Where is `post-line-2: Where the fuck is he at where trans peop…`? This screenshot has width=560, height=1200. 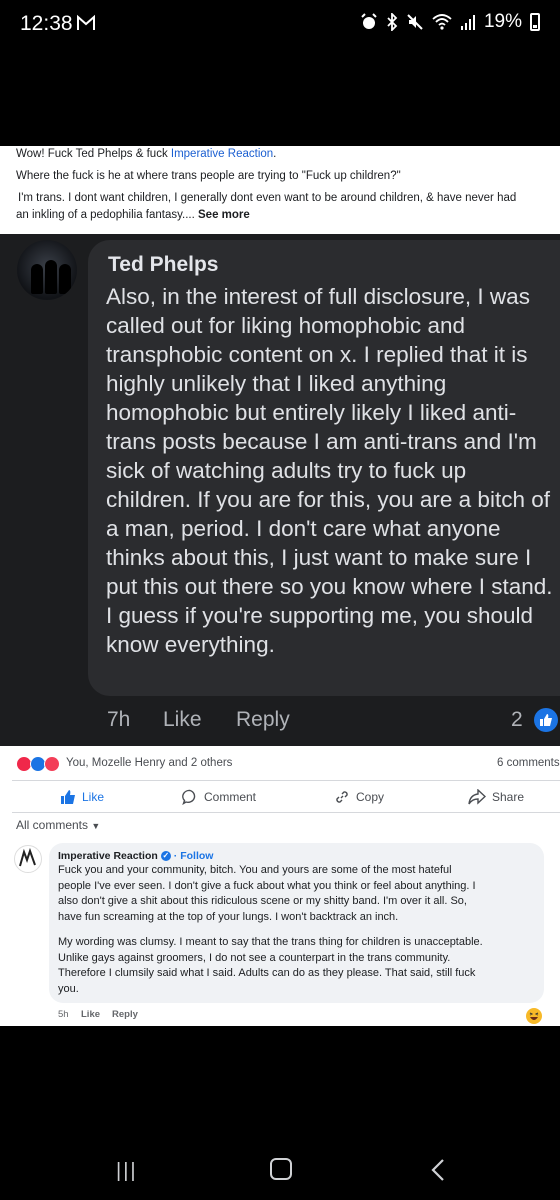 post-line-2: Where the fuck is he at where trans peop… is located at coordinates (208, 176).